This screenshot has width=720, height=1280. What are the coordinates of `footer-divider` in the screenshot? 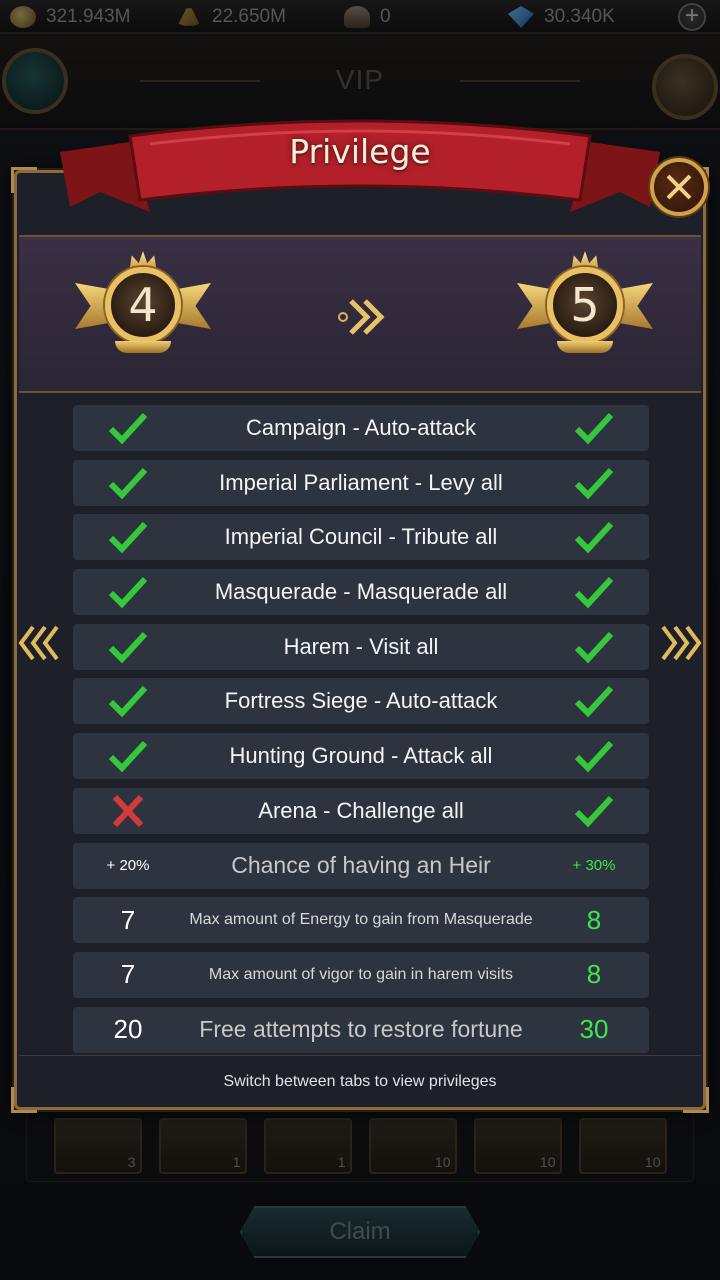 It's located at (360, 1055).